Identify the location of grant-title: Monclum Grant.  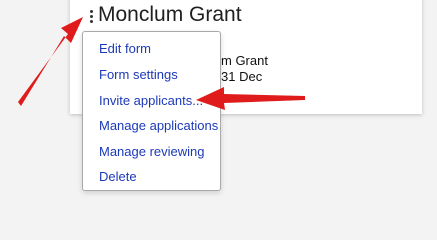
(170, 14).